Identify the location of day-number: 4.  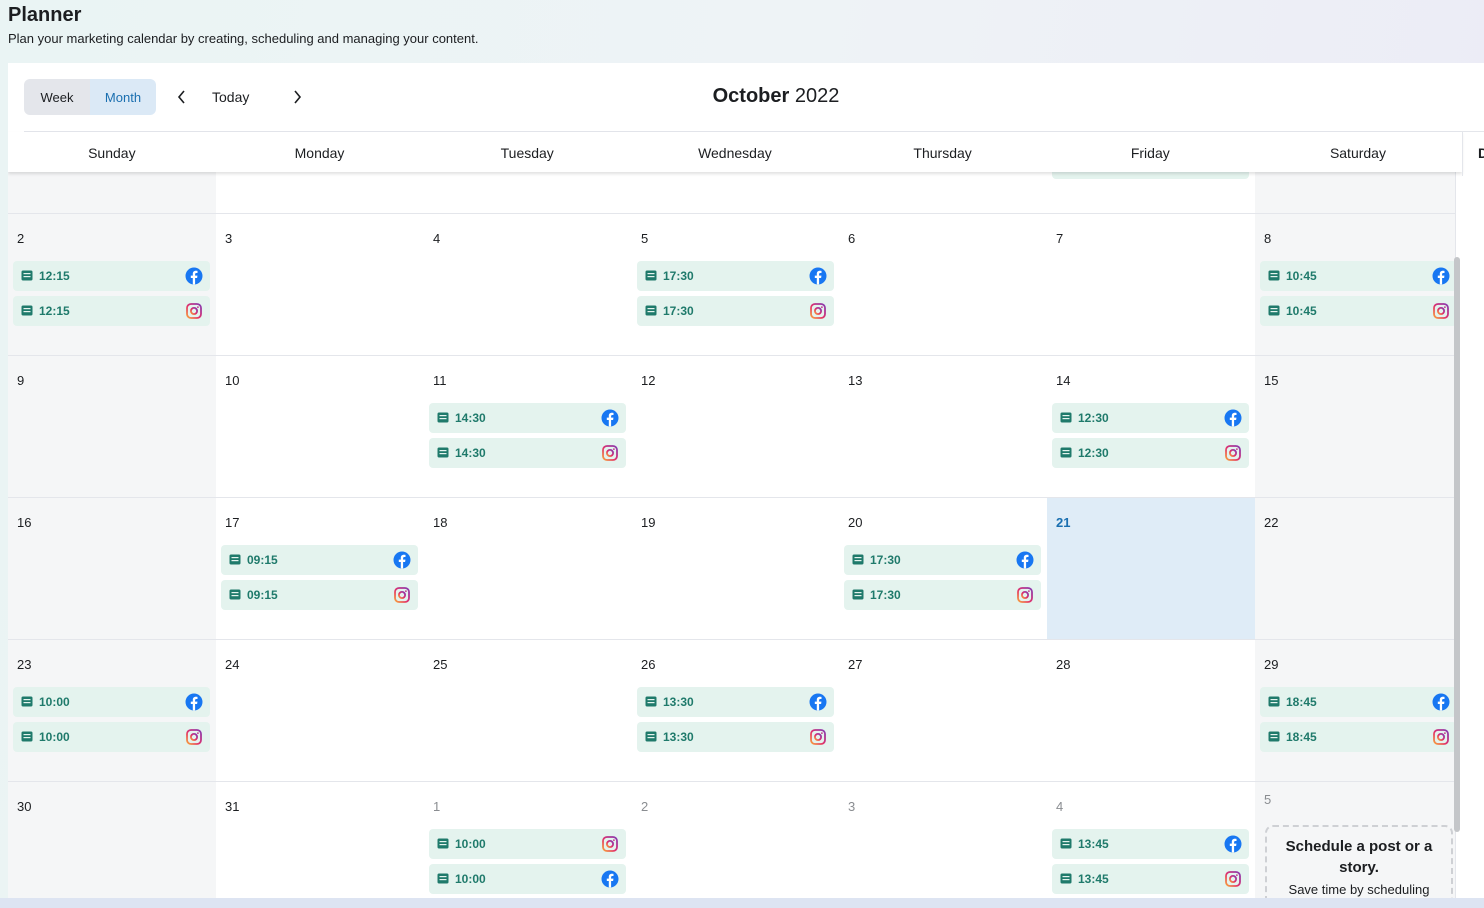
(437, 238).